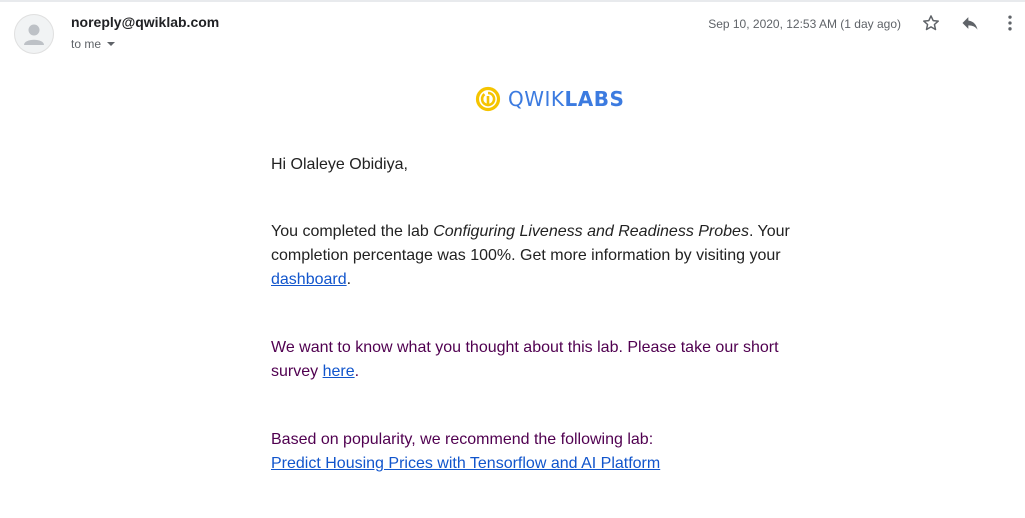 This screenshot has height=518, width=1025. Describe the element at coordinates (34, 34) in the screenshot. I see `avatar-icon` at that location.